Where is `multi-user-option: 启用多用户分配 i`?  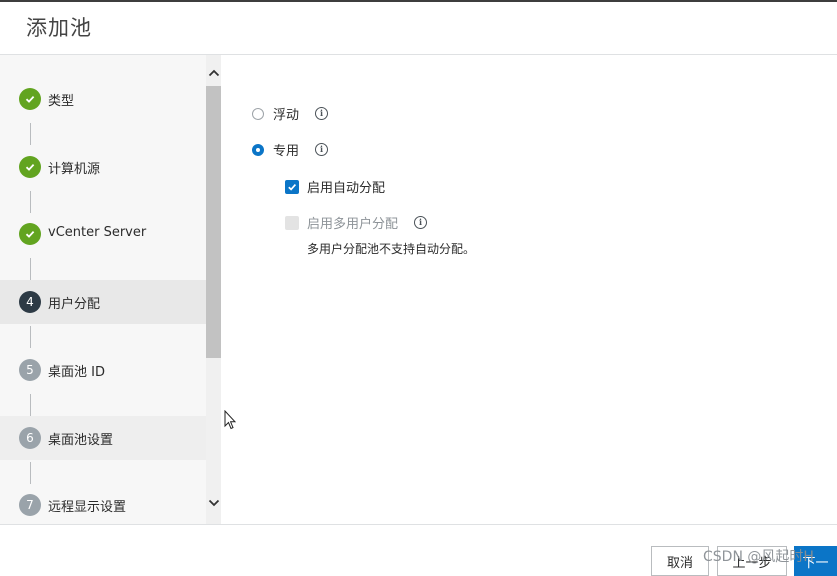
multi-user-option: 启用多用户分配 i is located at coordinates (356, 222).